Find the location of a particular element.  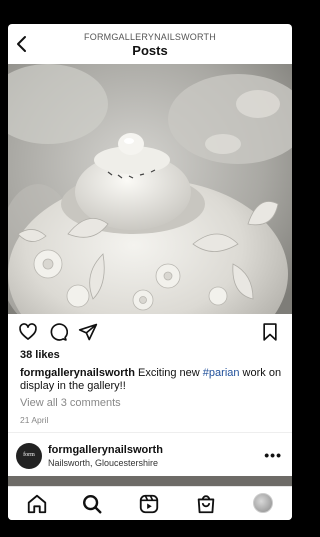

top-bar: FORMGALLERYNAILSWORTH Posts is located at coordinates (150, 44).